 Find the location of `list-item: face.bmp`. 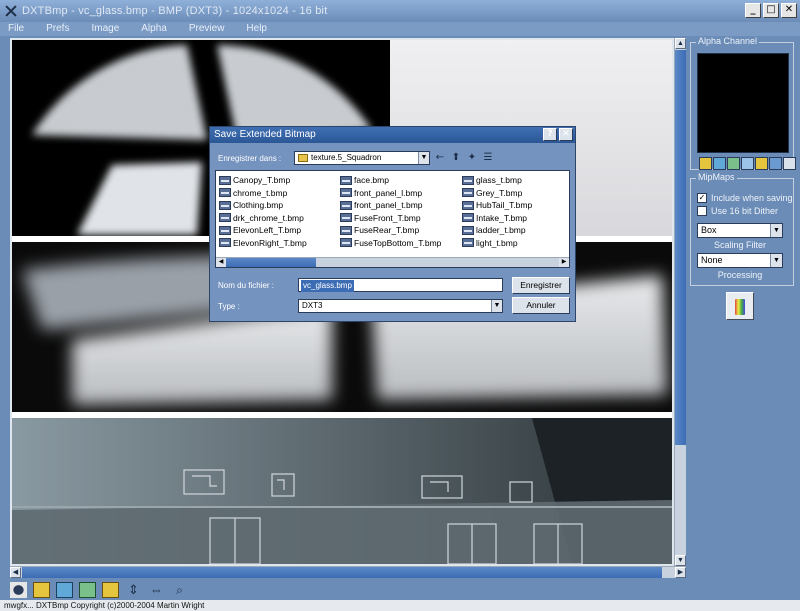

list-item: face.bmp is located at coordinates (390, 180).